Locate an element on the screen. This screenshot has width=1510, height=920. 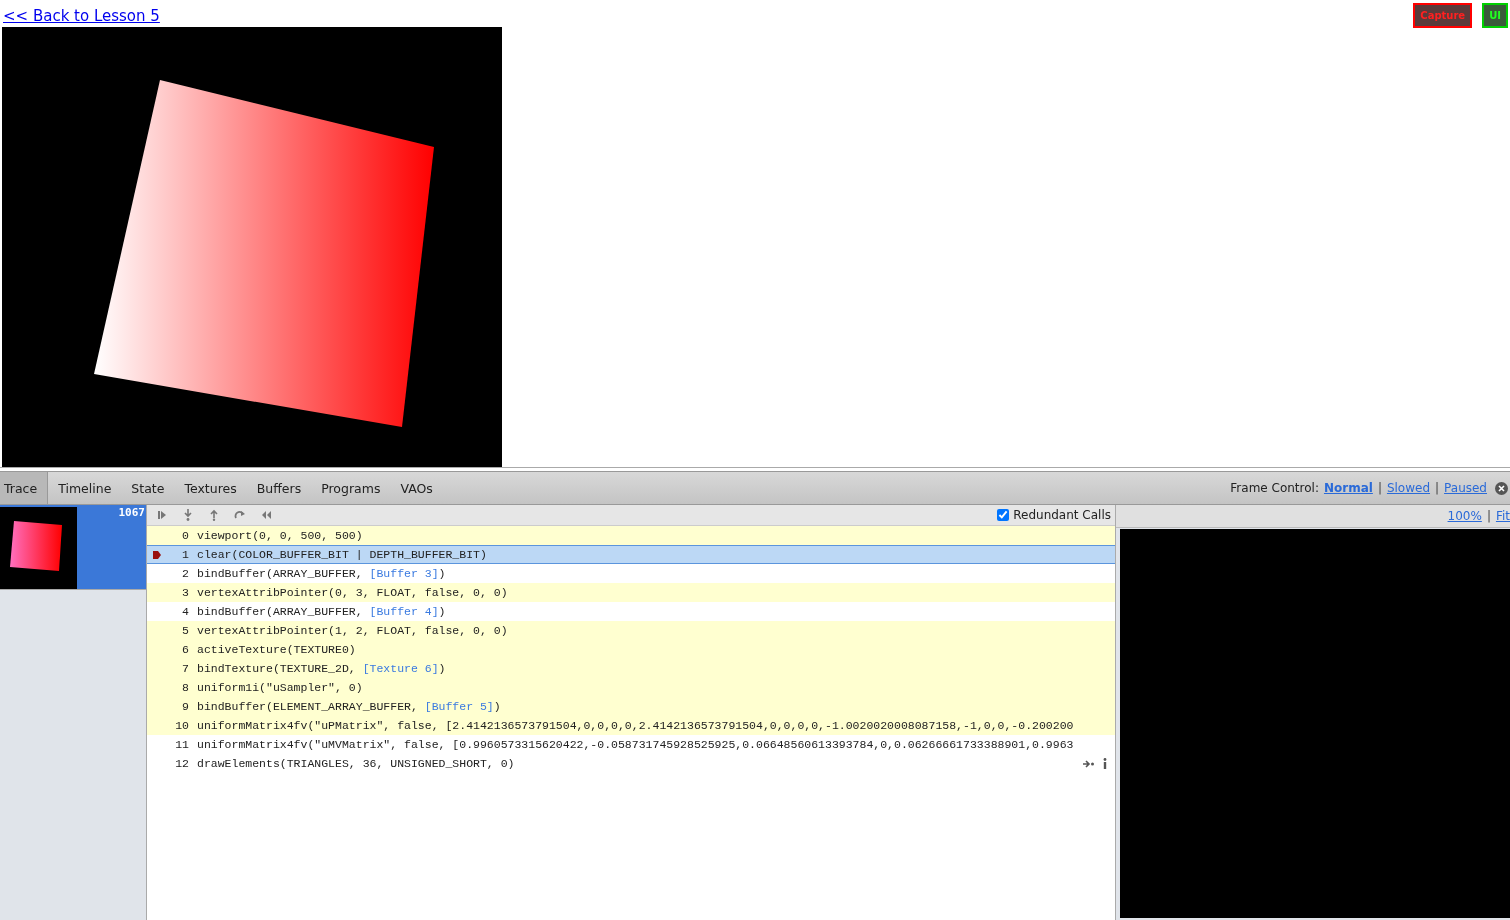
frame-control-label: Frame Control: is located at coordinates (1274, 488).